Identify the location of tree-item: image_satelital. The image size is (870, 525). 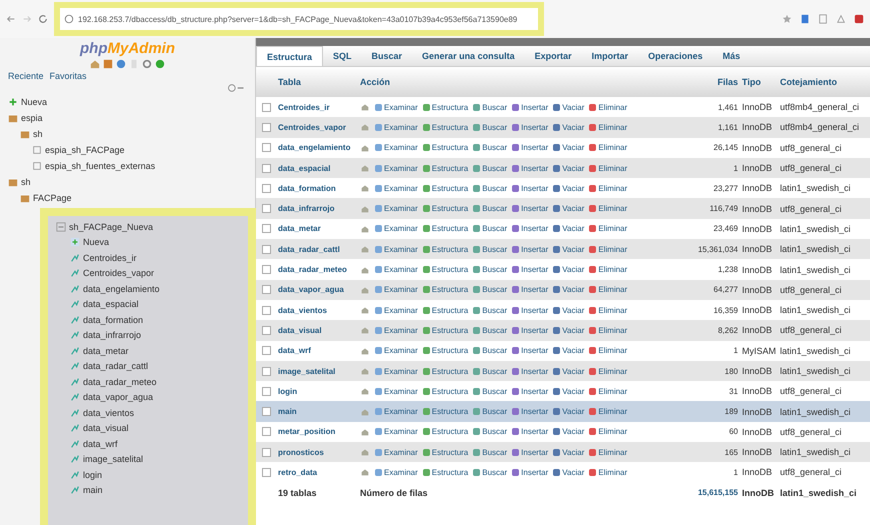
(113, 459).